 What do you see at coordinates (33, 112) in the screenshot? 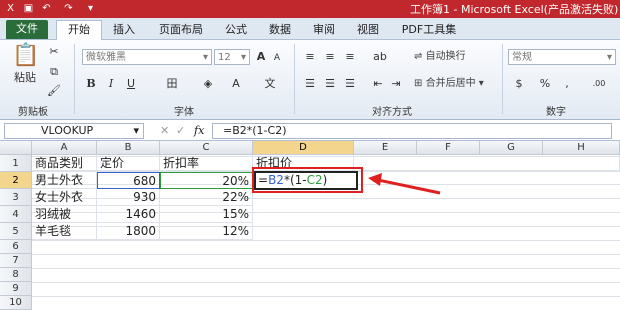
I see `group-clipboard-label: 剪贴板` at bounding box center [33, 112].